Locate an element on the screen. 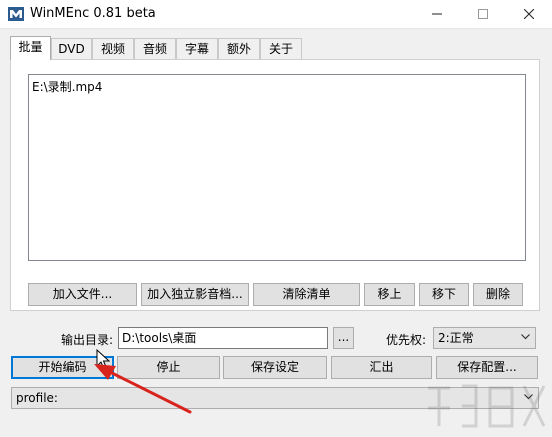 Image resolution: width=552 pixels, height=437 pixels. minimize-button is located at coordinates (437, 14).